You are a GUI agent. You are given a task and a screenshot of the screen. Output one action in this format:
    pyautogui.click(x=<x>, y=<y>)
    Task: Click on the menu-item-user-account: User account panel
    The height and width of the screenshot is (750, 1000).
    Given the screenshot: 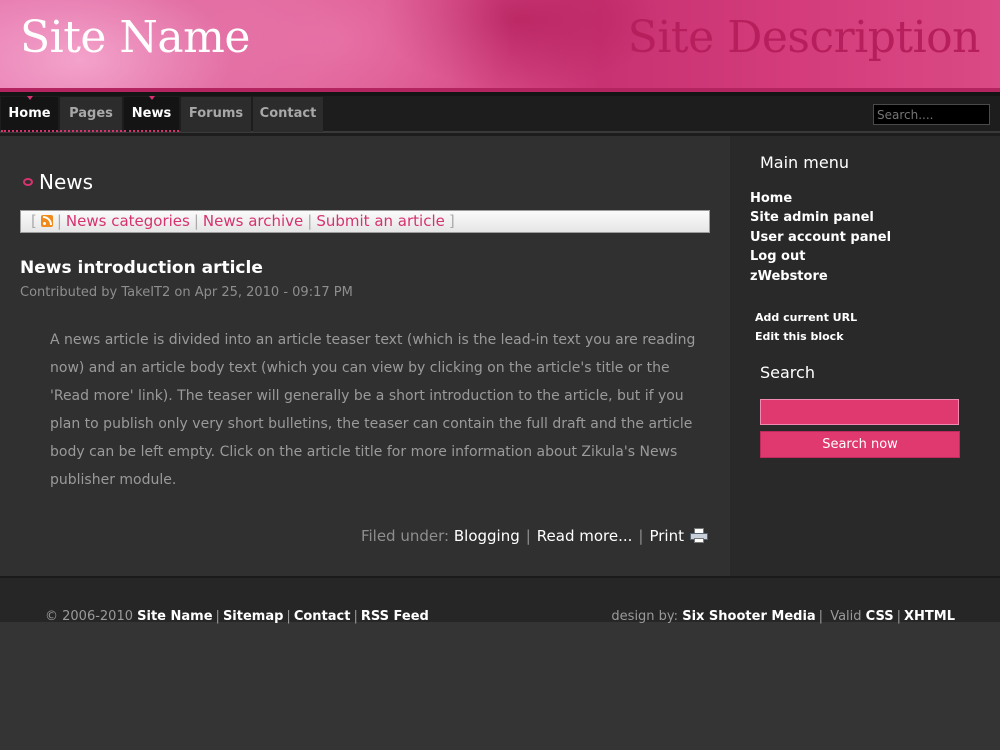 What is the action you would take?
    pyautogui.click(x=820, y=237)
    